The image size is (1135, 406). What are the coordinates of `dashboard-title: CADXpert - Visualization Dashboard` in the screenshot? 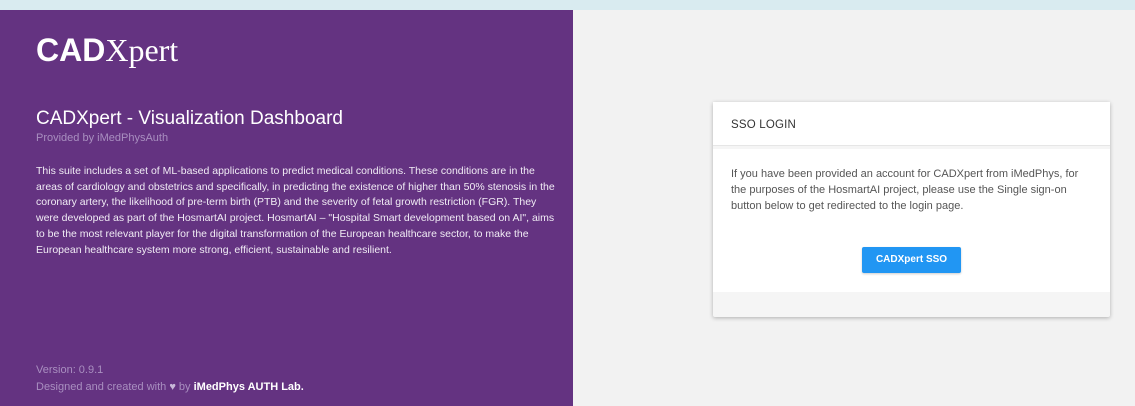 It's located at (189, 118).